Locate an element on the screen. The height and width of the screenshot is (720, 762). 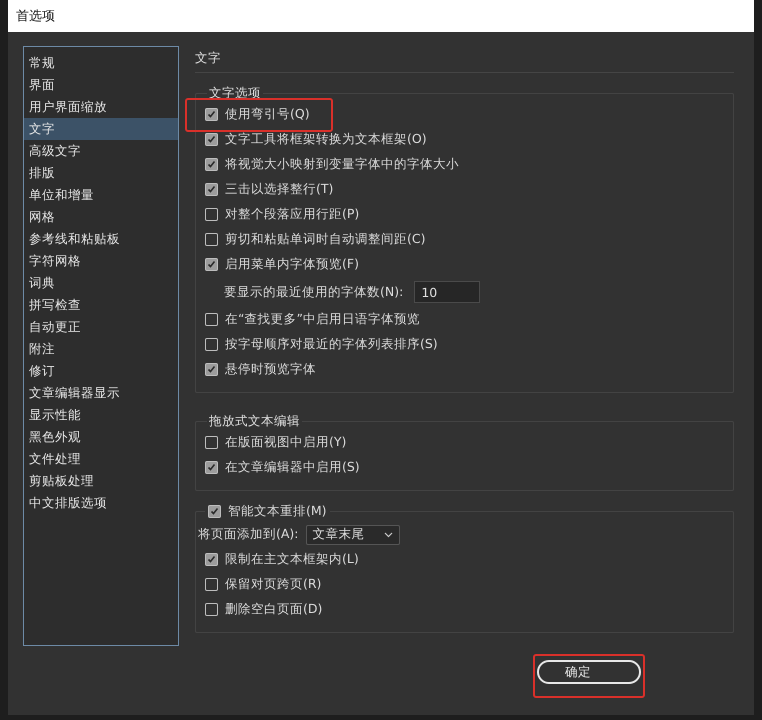
checkbox-label: 悬停时预览字体 is located at coordinates (270, 369).